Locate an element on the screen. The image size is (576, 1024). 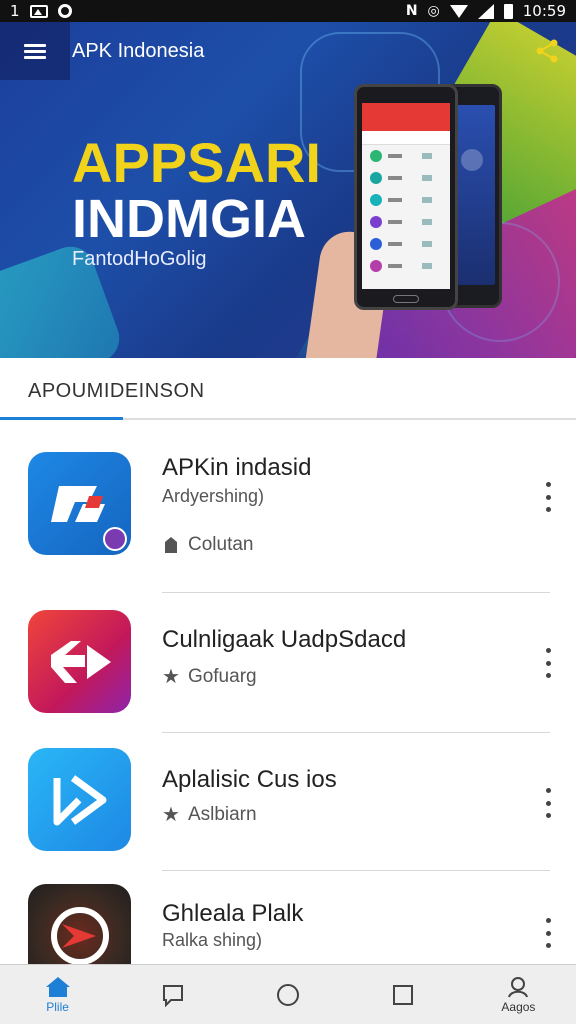
status-left-text: 1 is located at coordinates (15, 11).